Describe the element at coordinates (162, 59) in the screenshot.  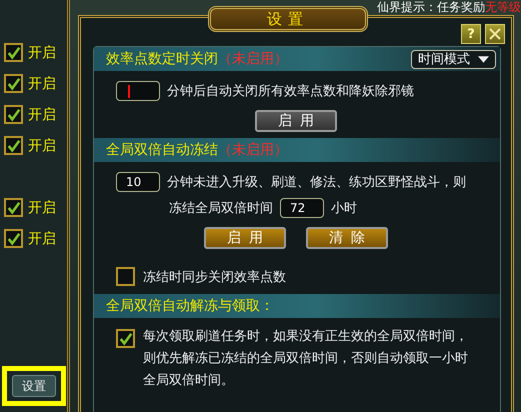
I see `section-title: 效率点数定时关闭` at that location.